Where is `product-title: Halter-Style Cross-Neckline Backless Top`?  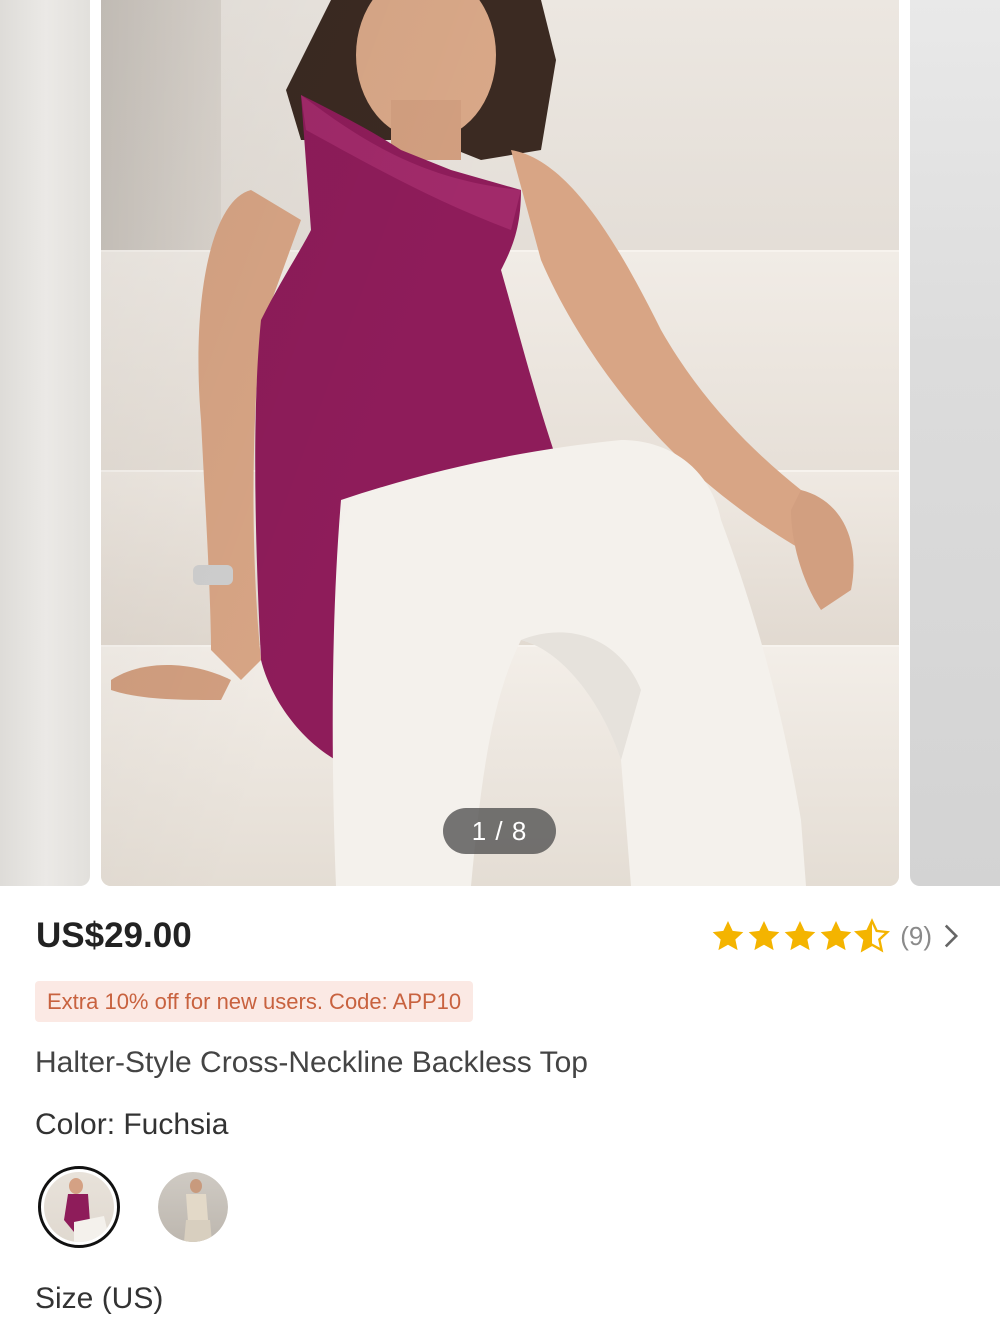
product-title: Halter-Style Cross-Neckline Backless Top is located at coordinates (311, 1062).